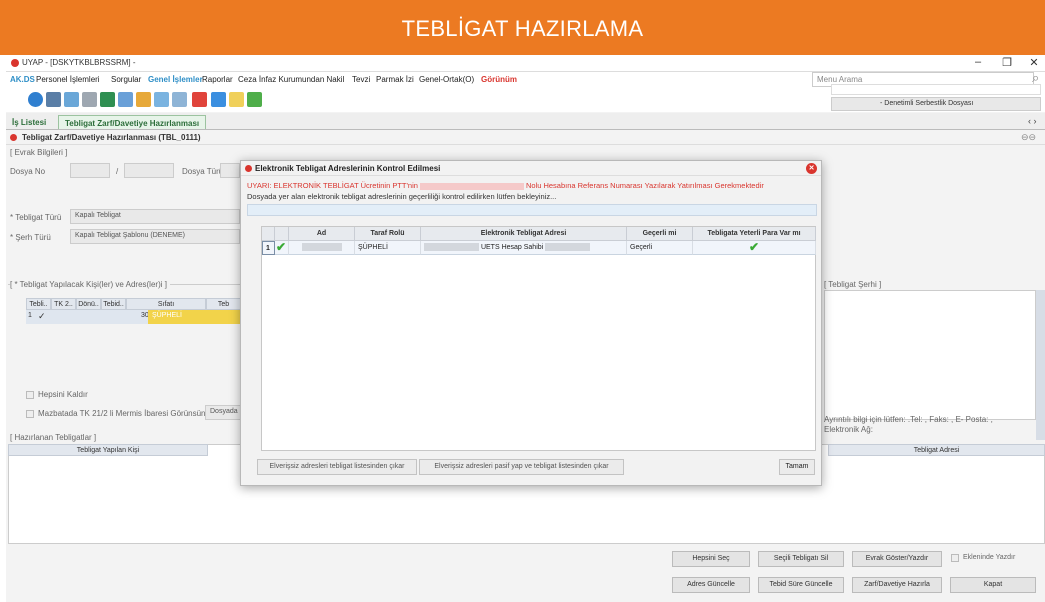 The image size is (1045, 602). What do you see at coordinates (254, 99) in the screenshot?
I see `export-icon` at bounding box center [254, 99].